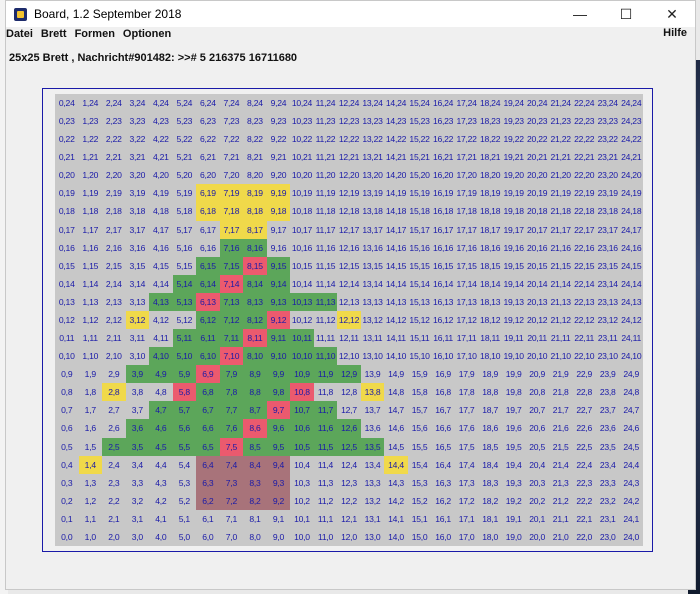 This screenshot has height=594, width=700. Describe the element at coordinates (372, 103) in the screenshot. I see `board-cell: 13,24` at that location.